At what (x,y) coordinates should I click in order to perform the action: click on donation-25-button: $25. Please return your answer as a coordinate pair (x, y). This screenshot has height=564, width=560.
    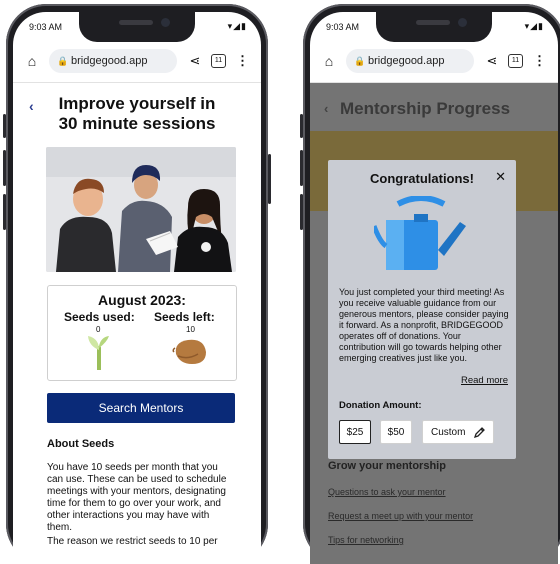
    Looking at the image, I should click on (355, 432).